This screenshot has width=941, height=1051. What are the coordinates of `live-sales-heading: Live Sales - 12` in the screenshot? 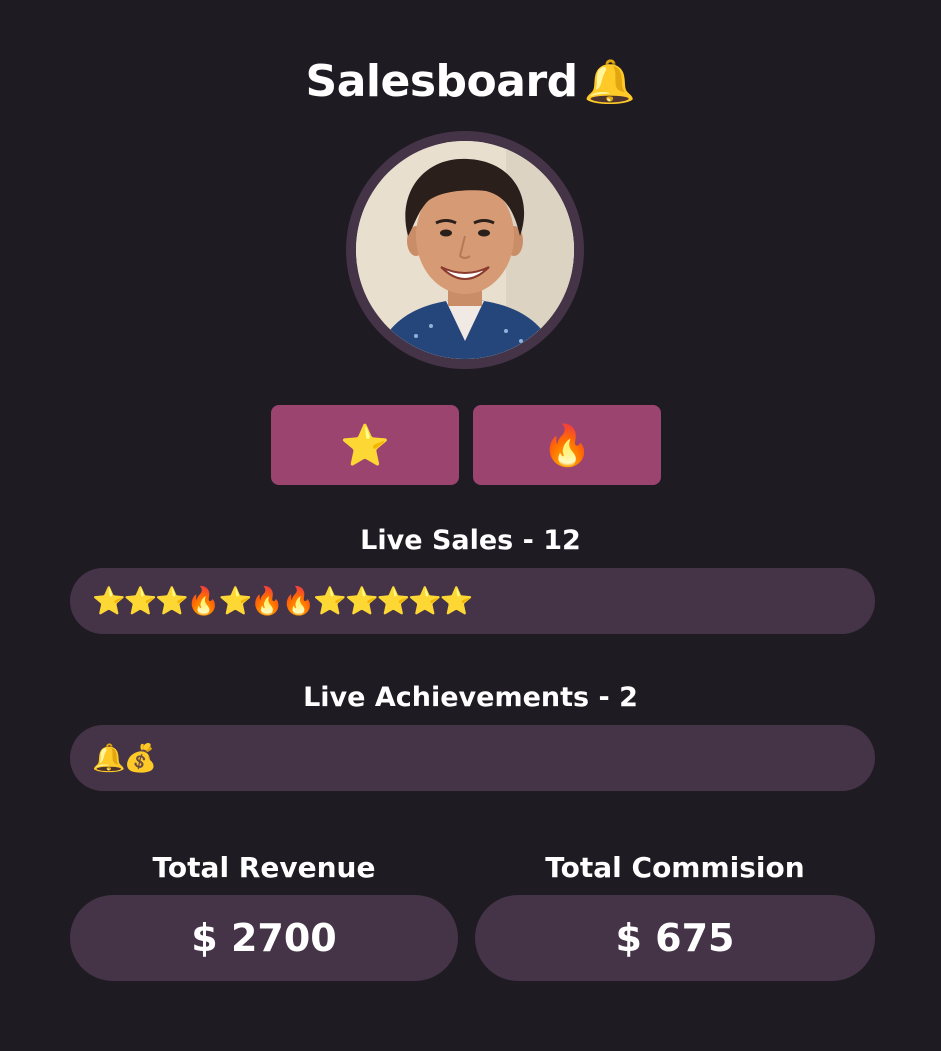 It's located at (470, 540).